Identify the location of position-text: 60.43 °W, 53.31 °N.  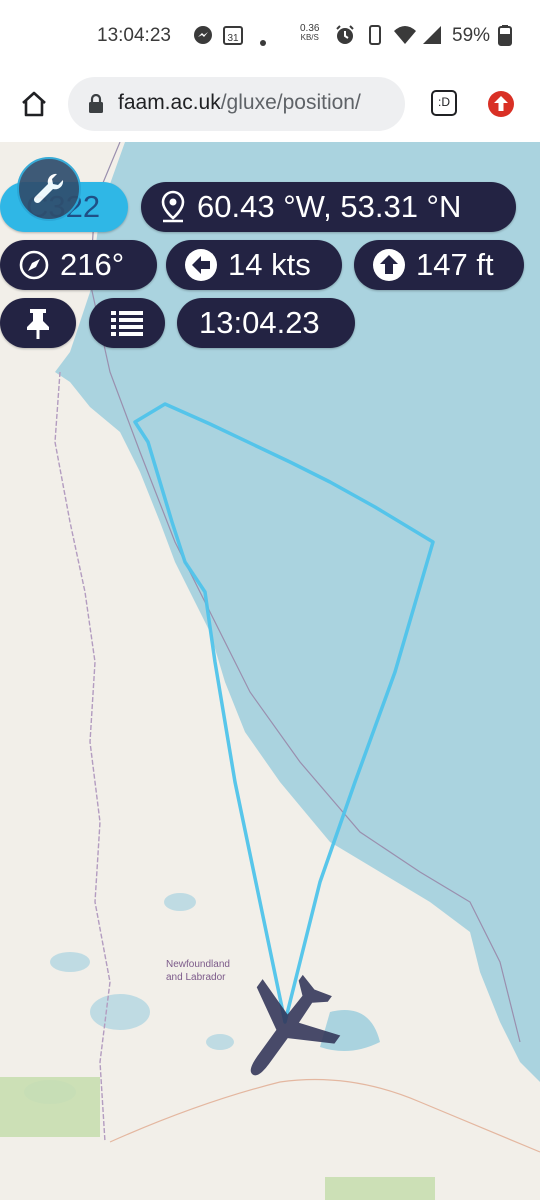
(329, 206).